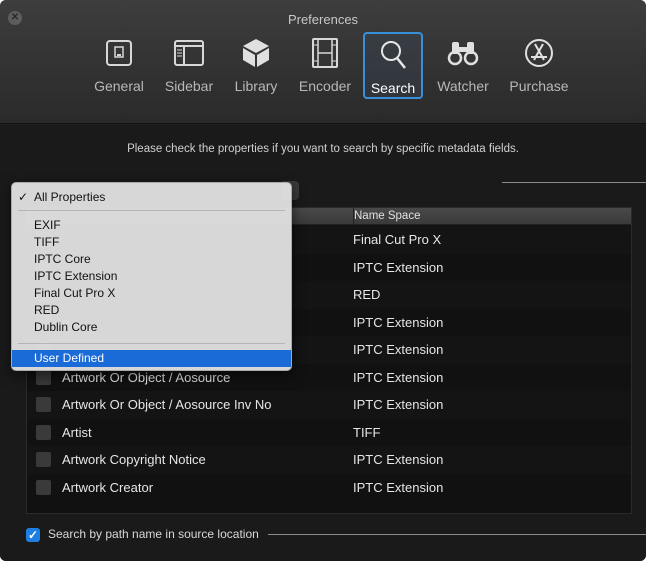 The height and width of the screenshot is (561, 646). I want to click on property-name: Artwork Or Object / Aosource Inv No, so click(167, 404).